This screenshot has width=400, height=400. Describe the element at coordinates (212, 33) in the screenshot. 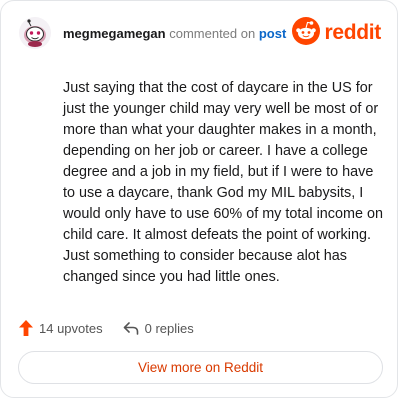

I see `action-text: commented on` at that location.